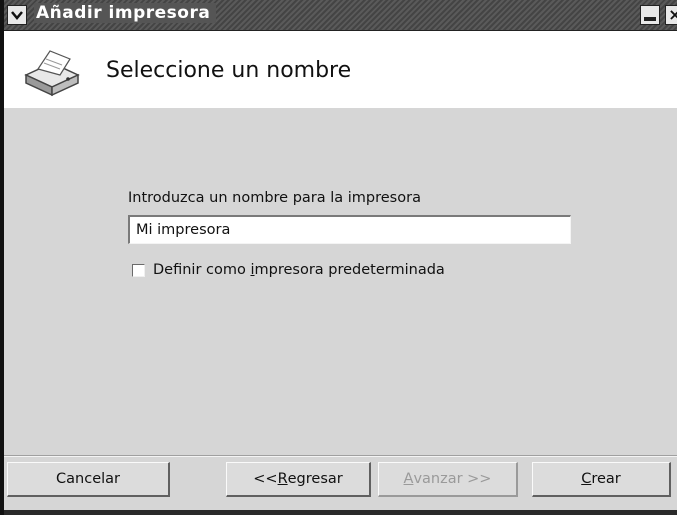 This screenshot has width=677, height=515. What do you see at coordinates (448, 479) in the screenshot?
I see `next-button: Avanzar >>` at bounding box center [448, 479].